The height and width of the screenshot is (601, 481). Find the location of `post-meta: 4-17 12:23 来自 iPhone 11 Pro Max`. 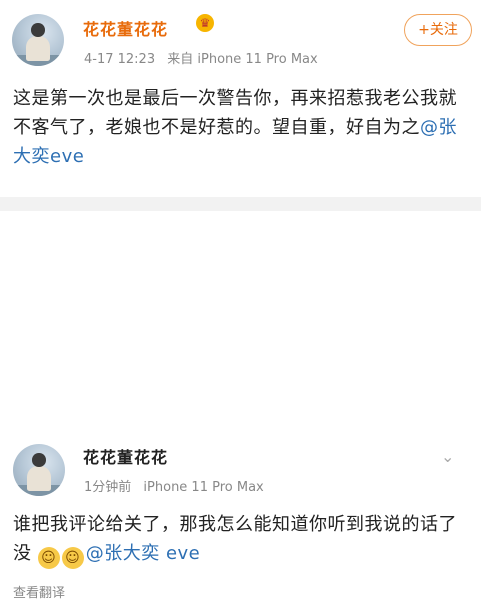

post-meta: 4-17 12:23 来自 iPhone 11 Pro Max is located at coordinates (205, 57).